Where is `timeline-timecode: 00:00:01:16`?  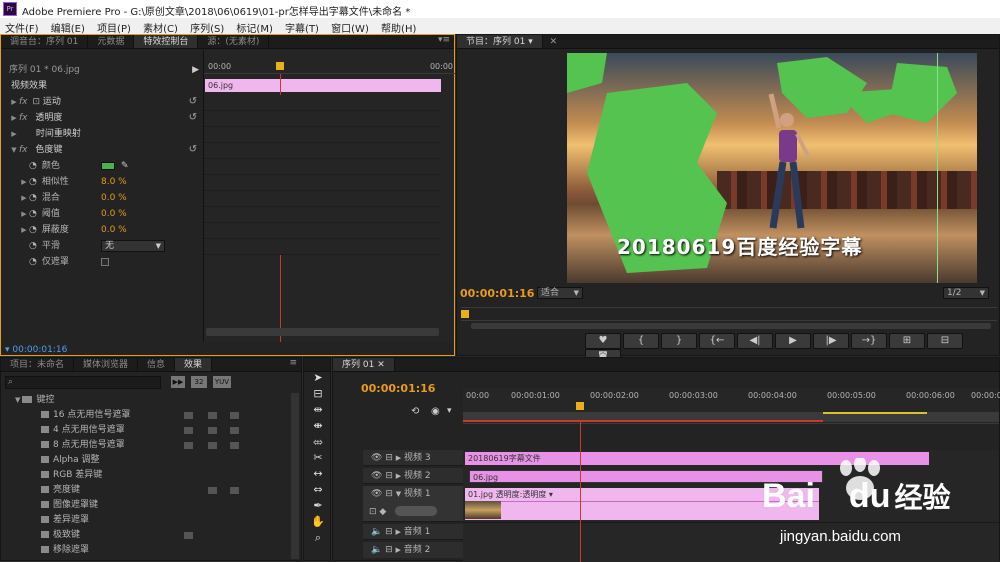
timeline-timecode: 00:00:01:16 is located at coordinates (398, 388).